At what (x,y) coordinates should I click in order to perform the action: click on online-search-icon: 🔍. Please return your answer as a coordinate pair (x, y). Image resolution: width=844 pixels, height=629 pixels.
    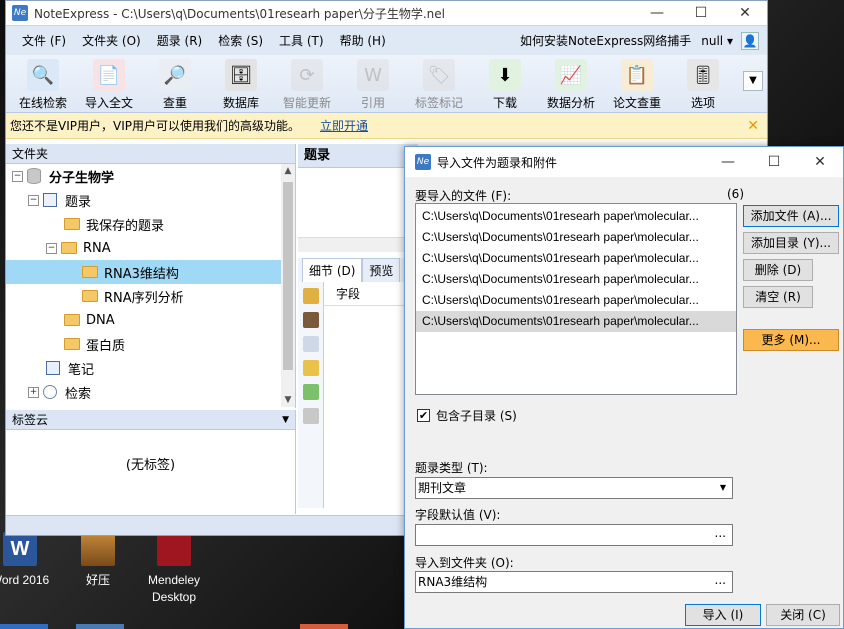
    Looking at the image, I should click on (43, 75).